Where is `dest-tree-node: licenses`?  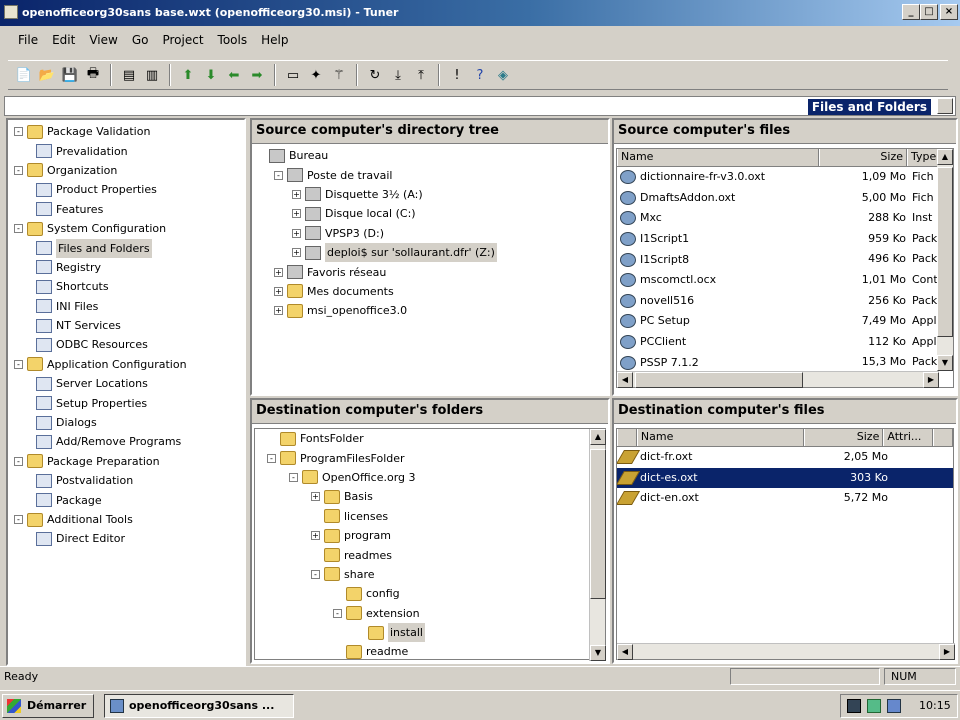 dest-tree-node: licenses is located at coordinates (436, 516).